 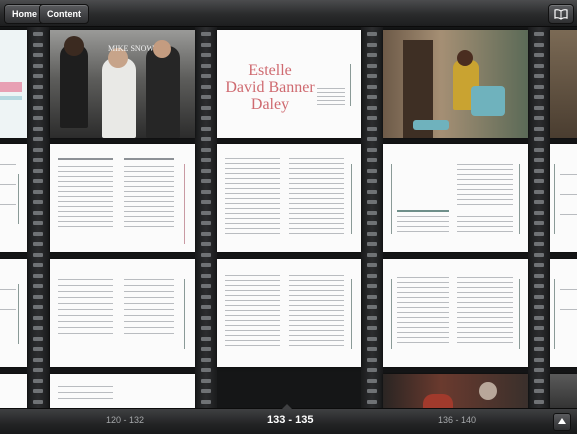 What do you see at coordinates (457, 420) in the screenshot?
I see `range-next: 136 - 140` at bounding box center [457, 420].